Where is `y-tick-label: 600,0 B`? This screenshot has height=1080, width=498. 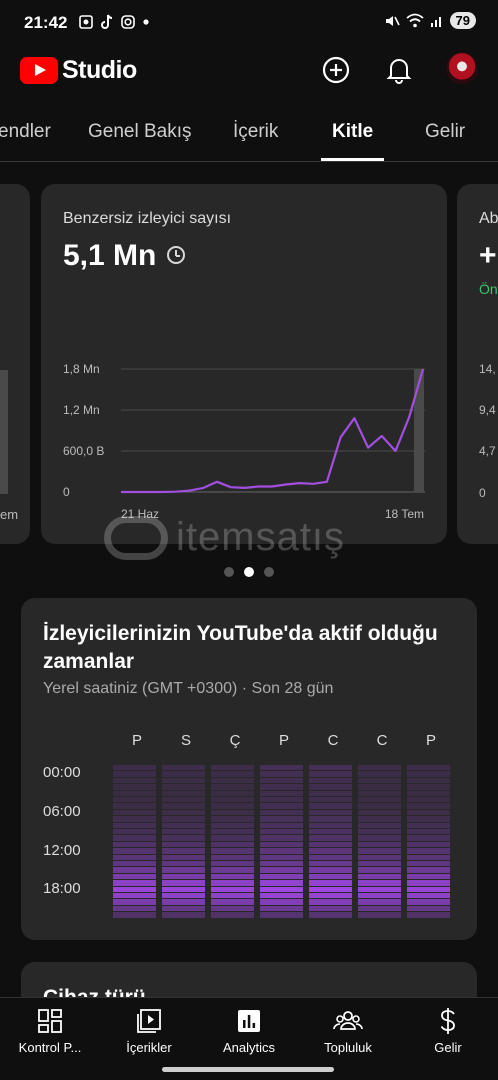
y-tick-label: 600,0 B is located at coordinates (83, 451).